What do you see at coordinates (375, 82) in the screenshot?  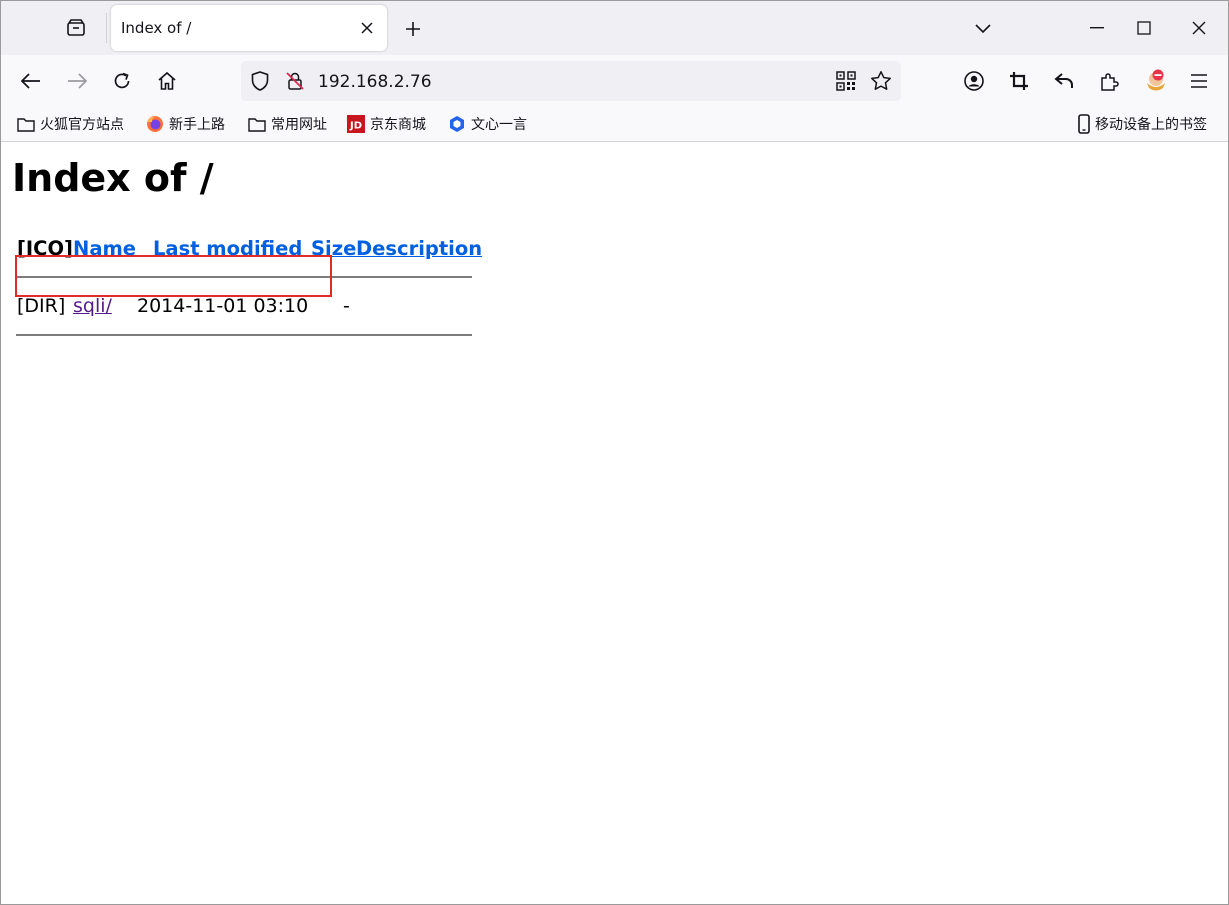 I see `url-text: 192.168.2.76` at bounding box center [375, 82].